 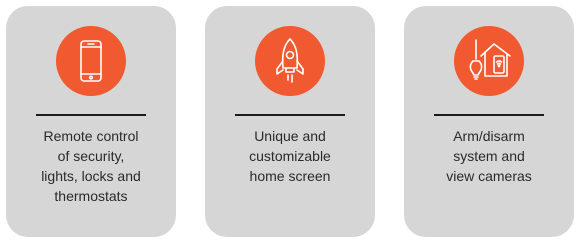 What do you see at coordinates (489, 61) in the screenshot?
I see `smart-home-icon` at bounding box center [489, 61].